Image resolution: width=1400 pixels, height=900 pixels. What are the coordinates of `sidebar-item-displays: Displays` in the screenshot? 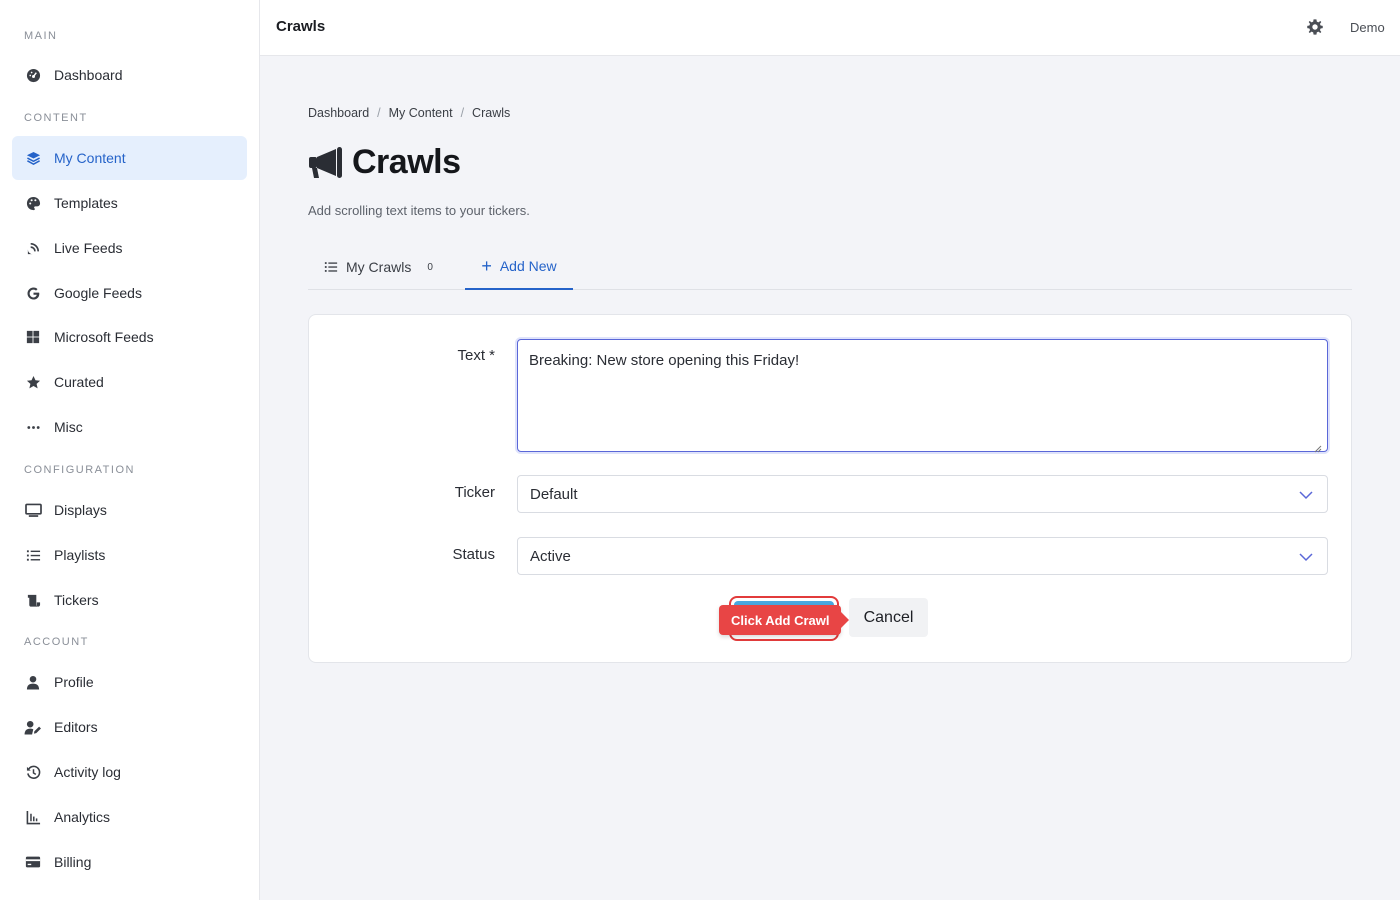 It's located at (129, 510).